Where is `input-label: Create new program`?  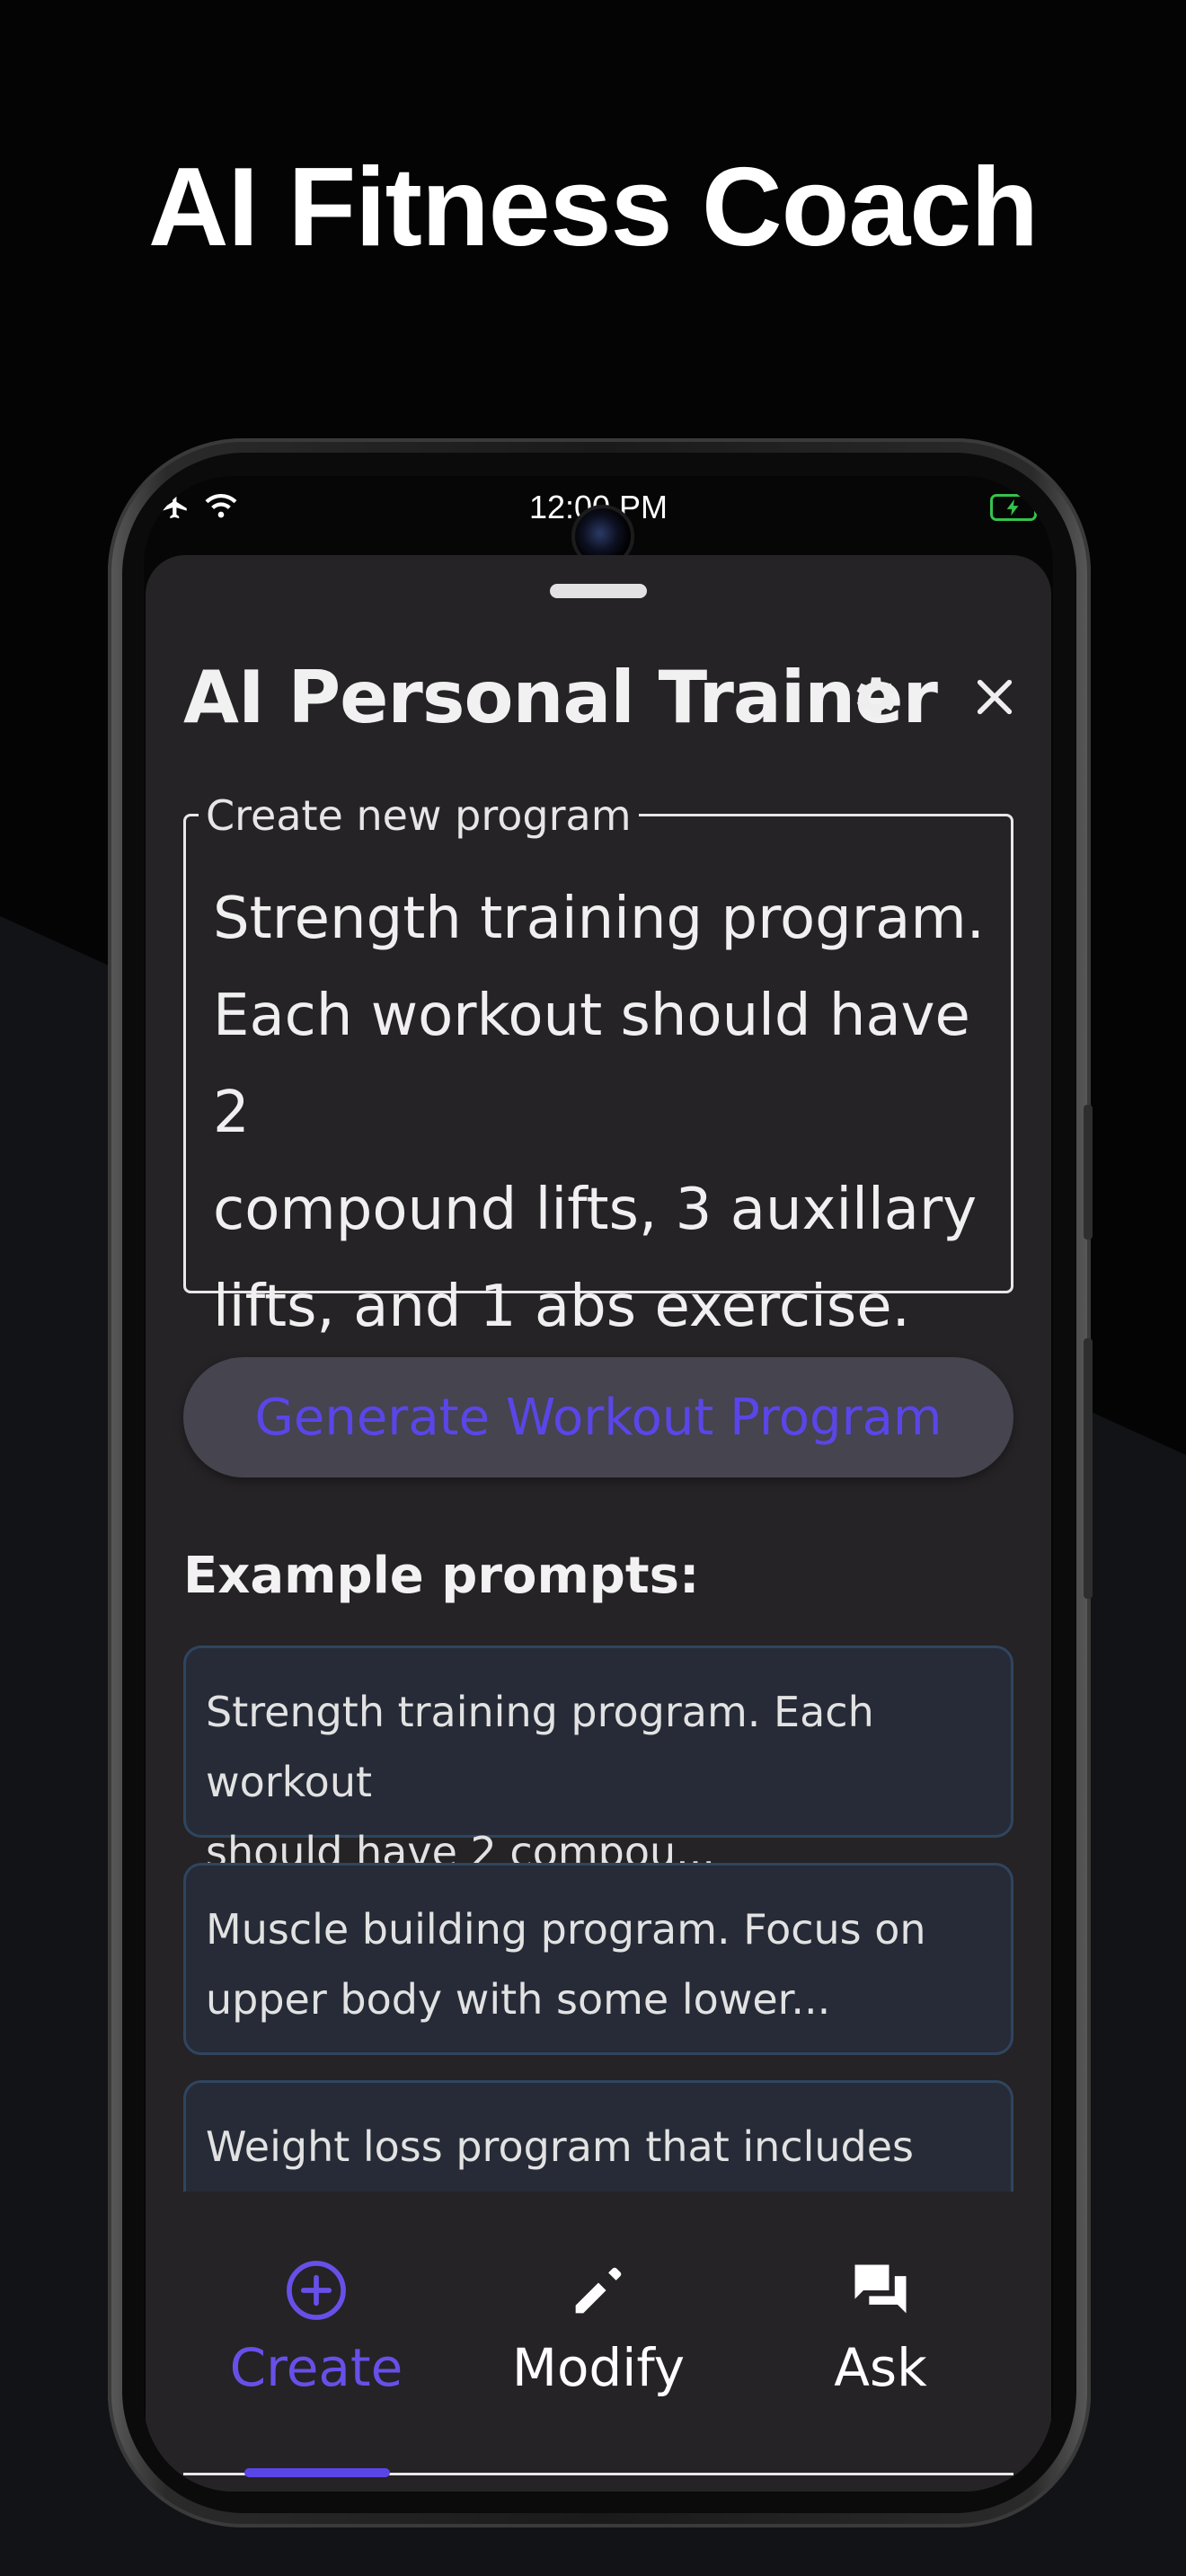
input-label: Create new program is located at coordinates (419, 815).